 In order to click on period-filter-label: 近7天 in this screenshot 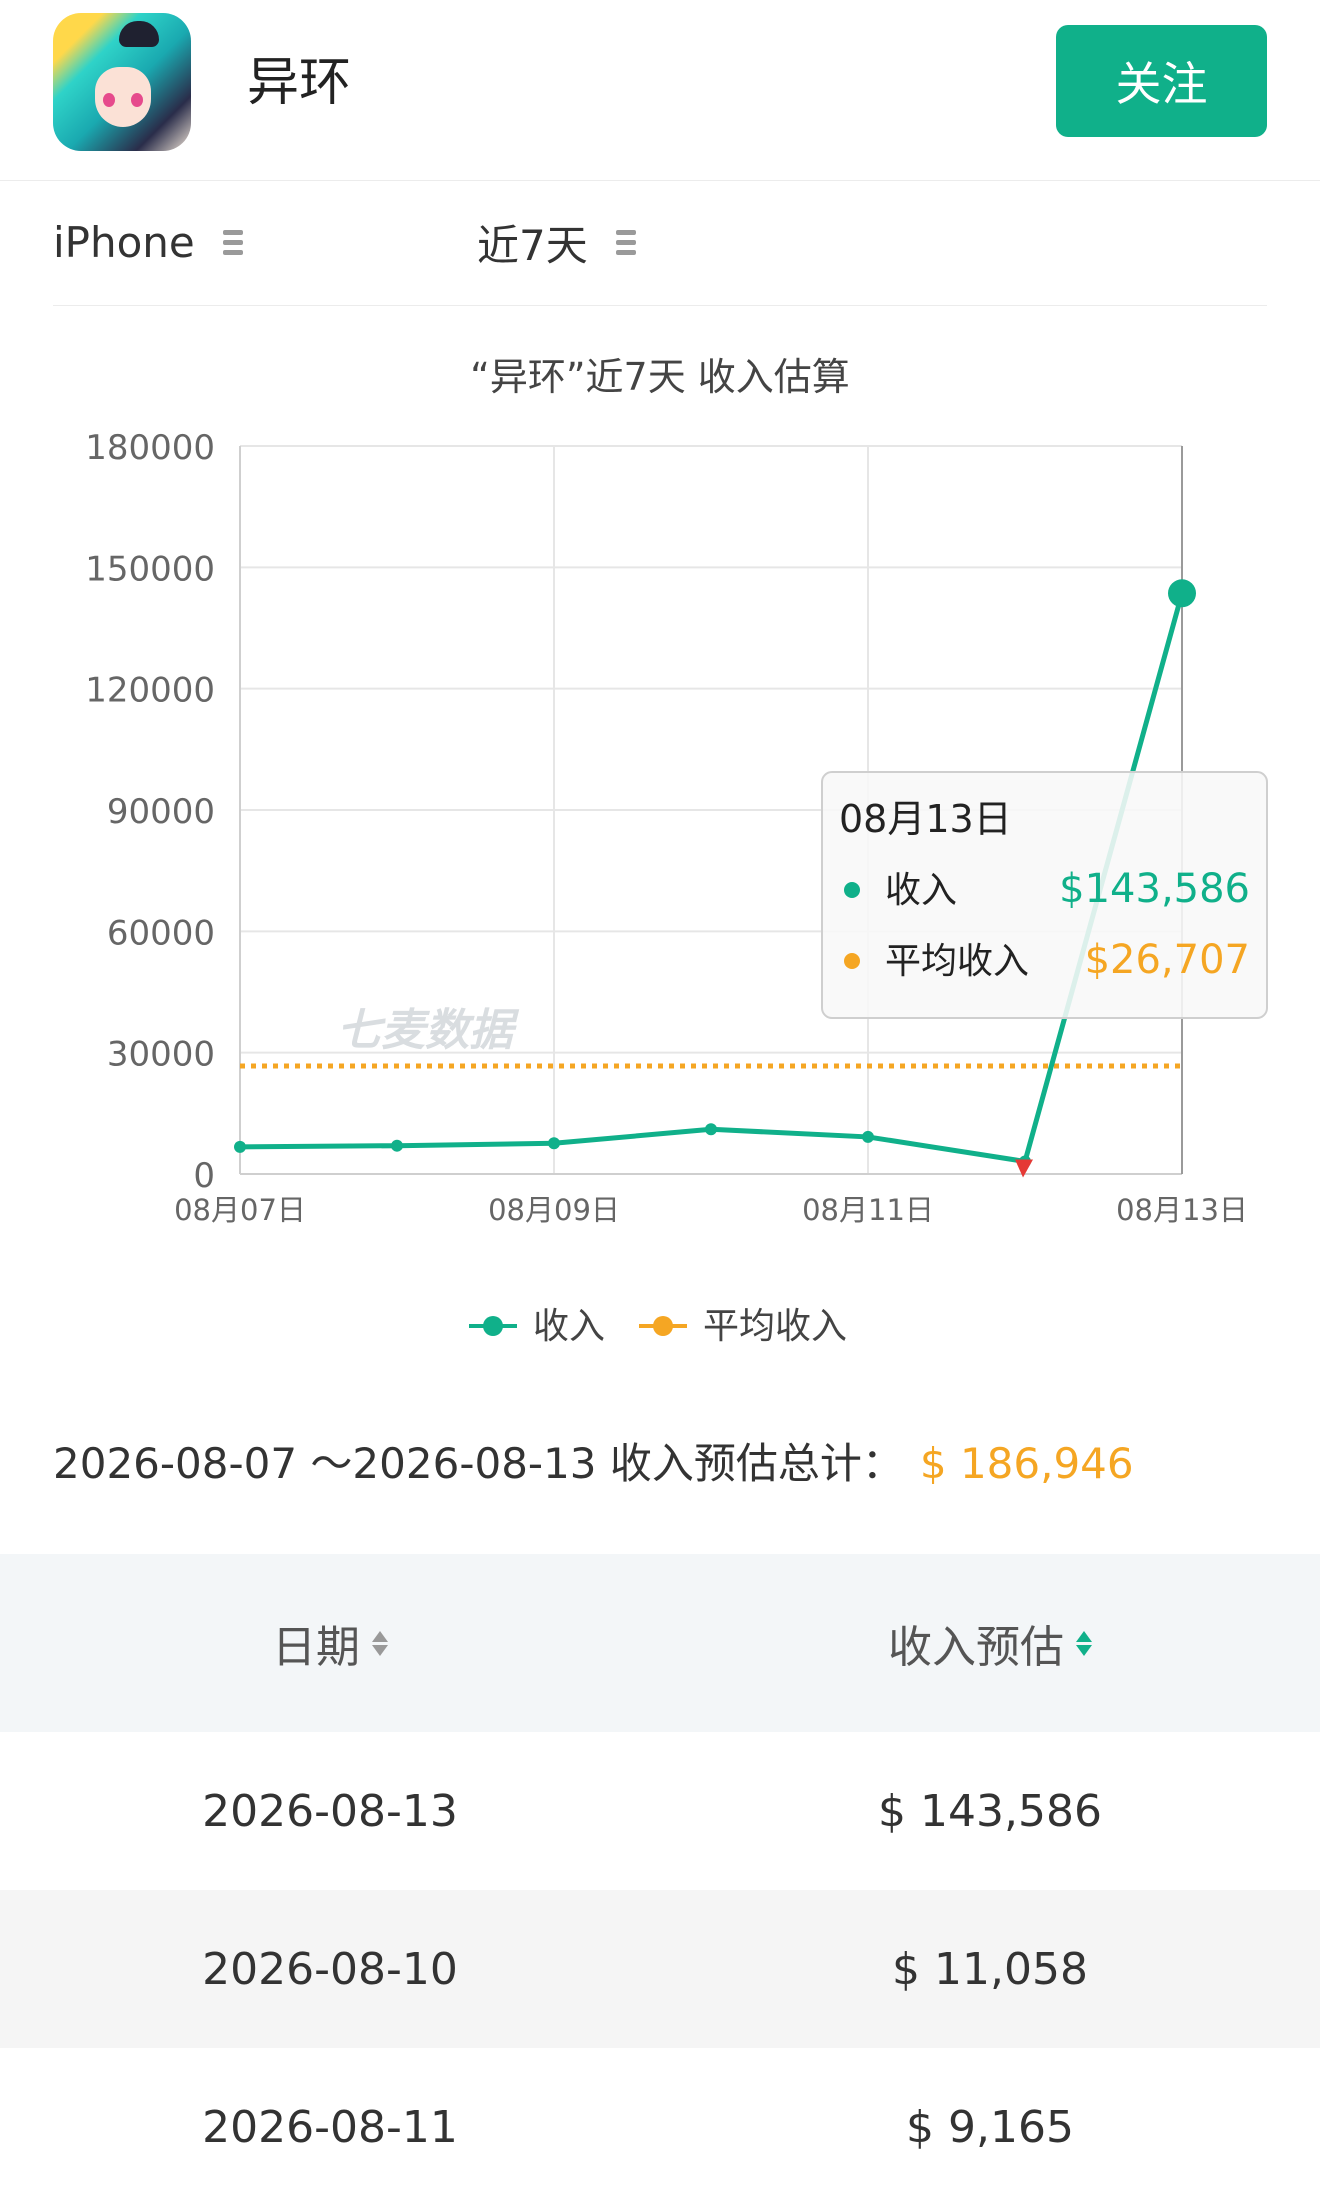, I will do `click(532, 245)`.